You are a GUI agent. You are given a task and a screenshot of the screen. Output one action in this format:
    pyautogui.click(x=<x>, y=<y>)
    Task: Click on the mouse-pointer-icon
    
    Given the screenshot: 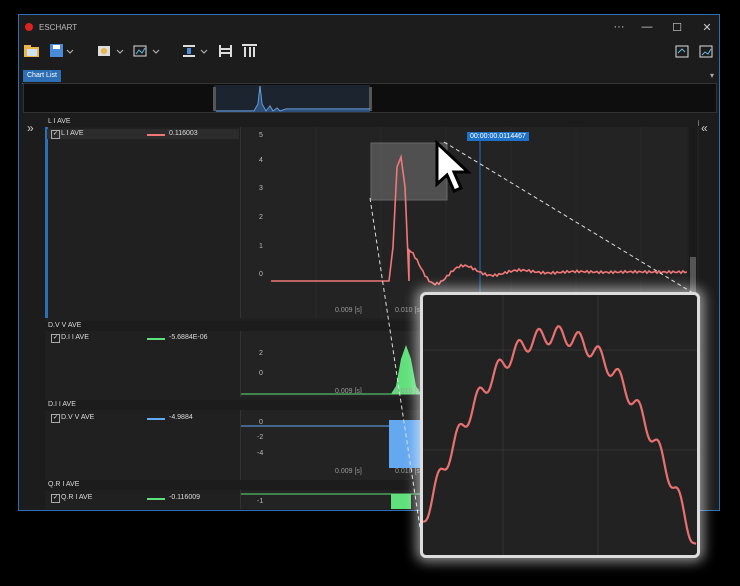 What is the action you would take?
    pyautogui.click(x=453, y=166)
    